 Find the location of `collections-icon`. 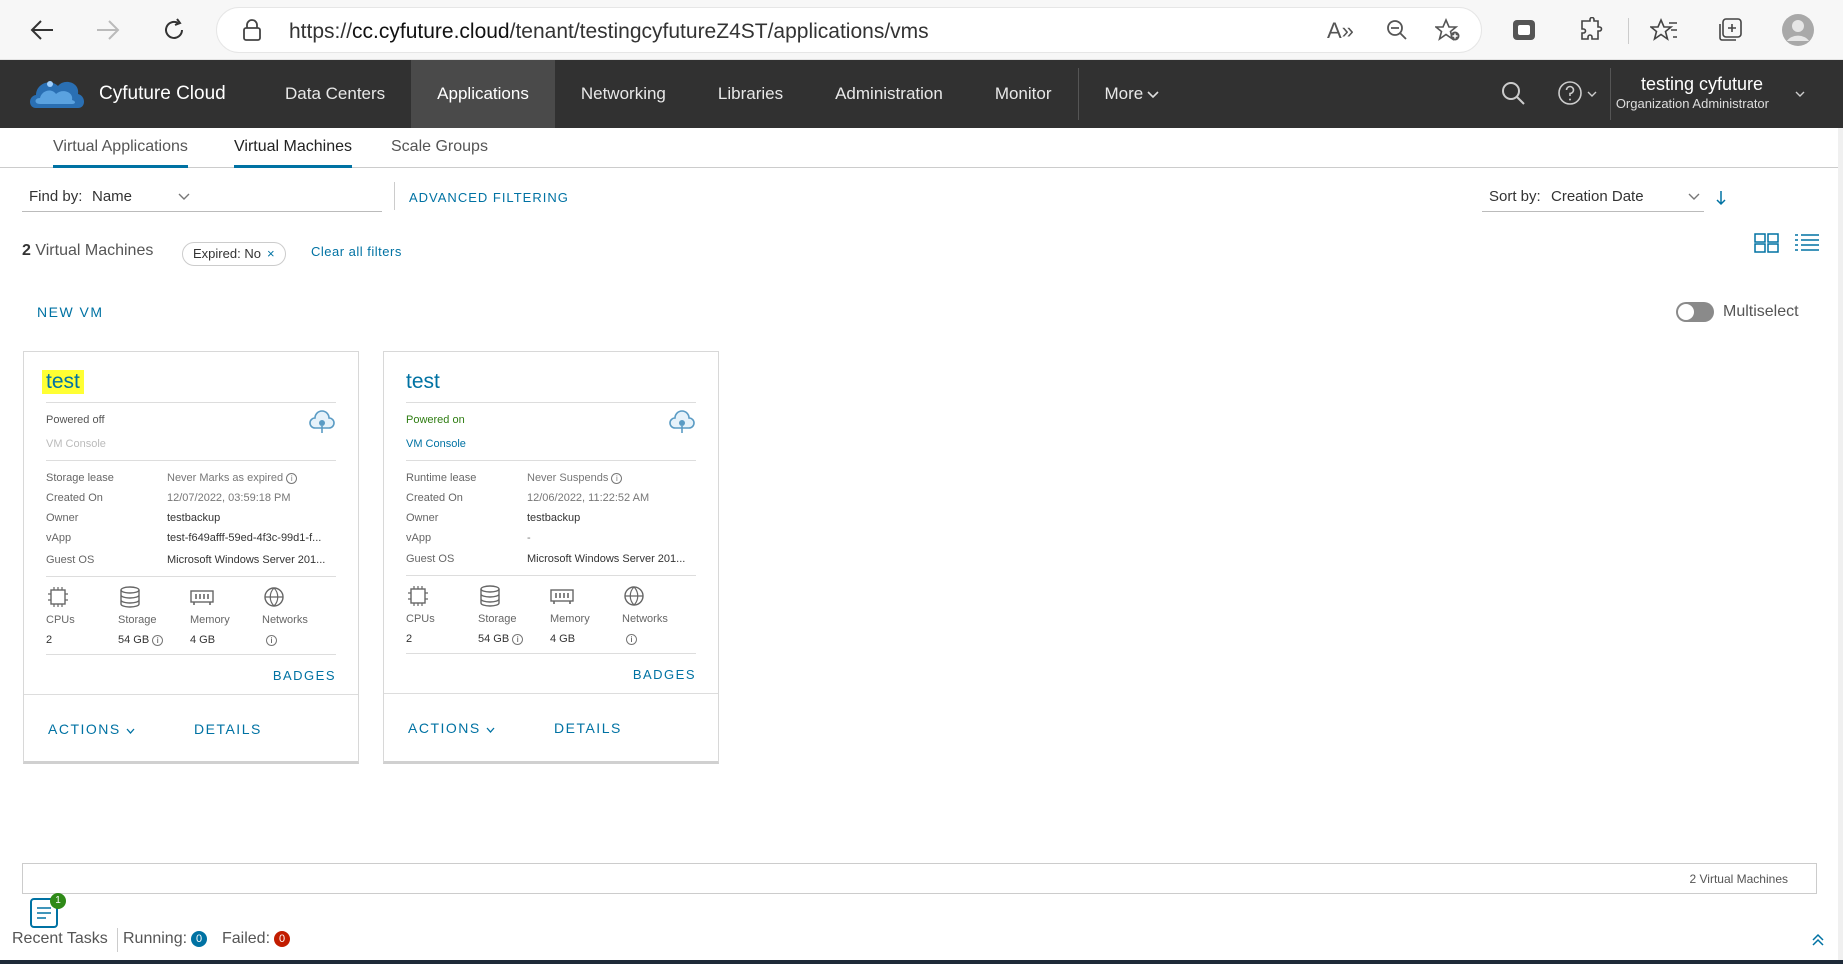

collections-icon is located at coordinates (1730, 30).